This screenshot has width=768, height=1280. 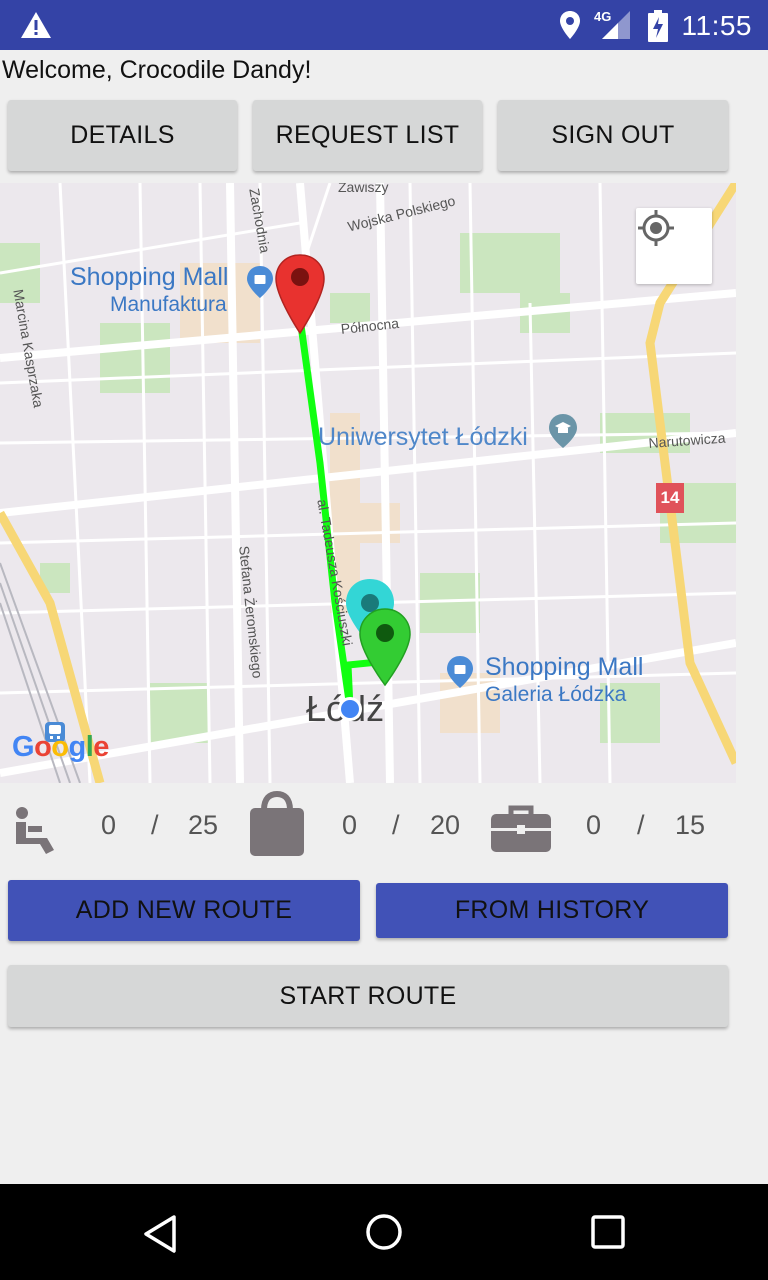 I want to click on poi-sublabel: Manufaktura, so click(x=168, y=304).